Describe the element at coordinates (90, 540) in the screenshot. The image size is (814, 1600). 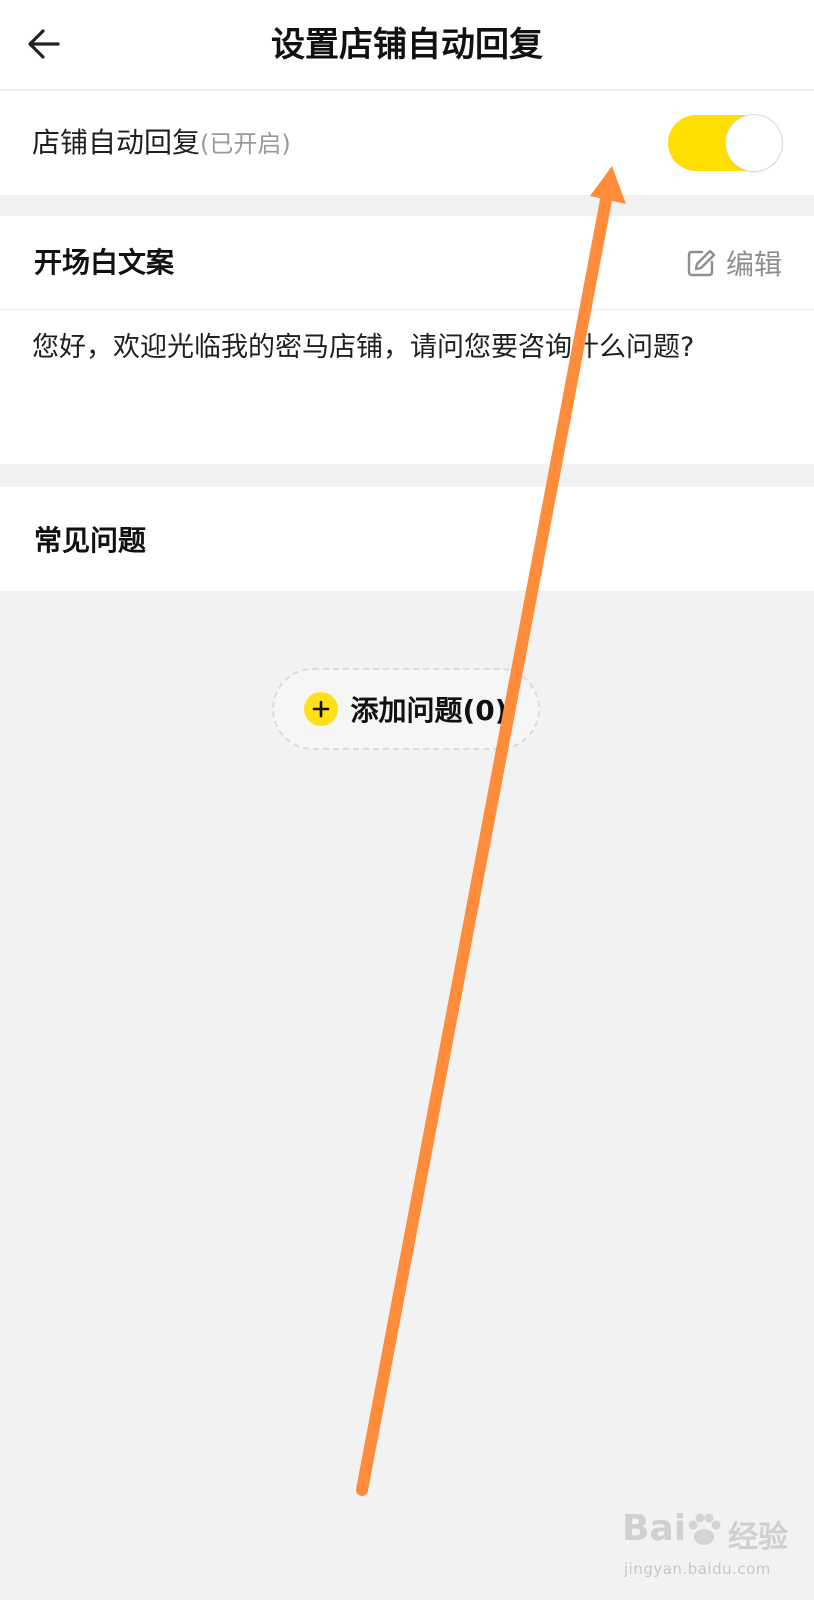
I see `faq-title: 常见问题` at that location.